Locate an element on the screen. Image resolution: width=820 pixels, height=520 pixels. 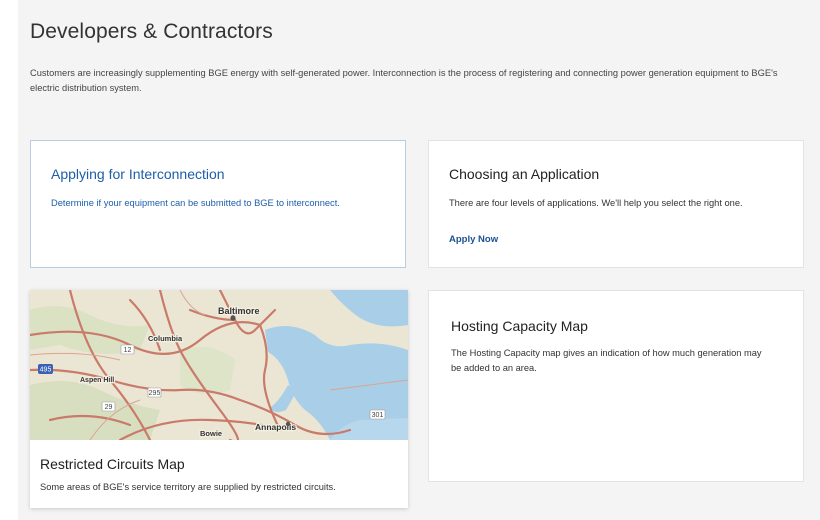
bowie-label: Bowie is located at coordinates (211, 433).